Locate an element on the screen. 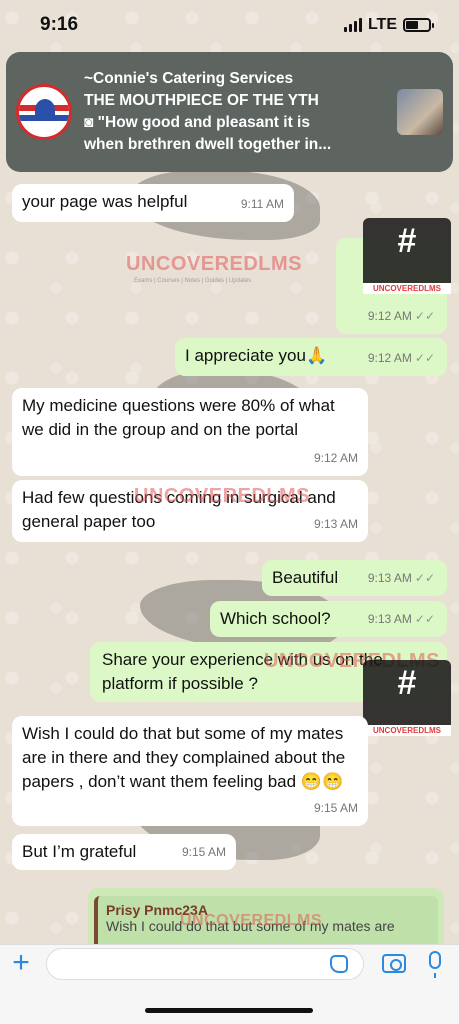  message-input is located at coordinates (205, 964).